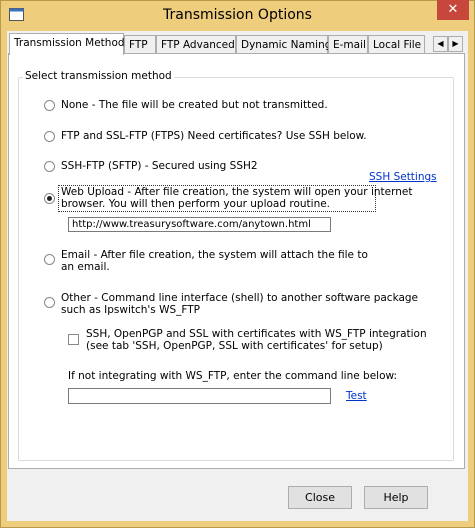  I want to click on radio-web-upload, so click(49, 198).